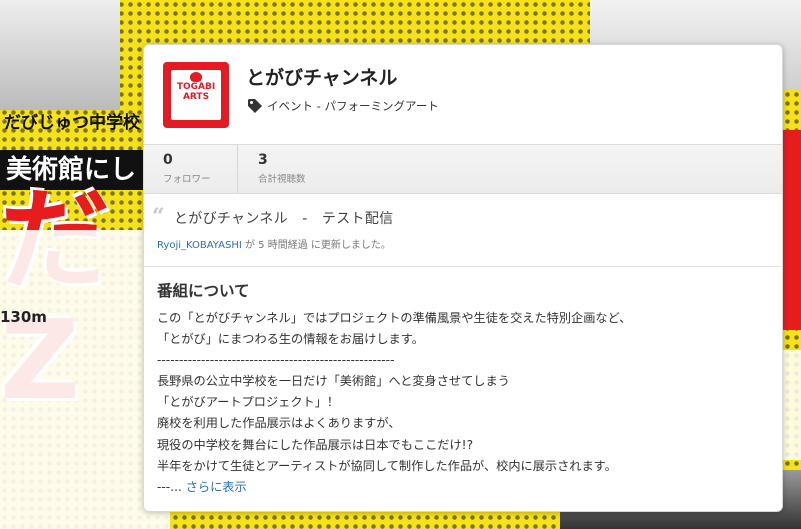 The width and height of the screenshot is (801, 529). Describe the element at coordinates (463, 487) in the screenshot. I see `more-line: ---... さらに表示` at that location.